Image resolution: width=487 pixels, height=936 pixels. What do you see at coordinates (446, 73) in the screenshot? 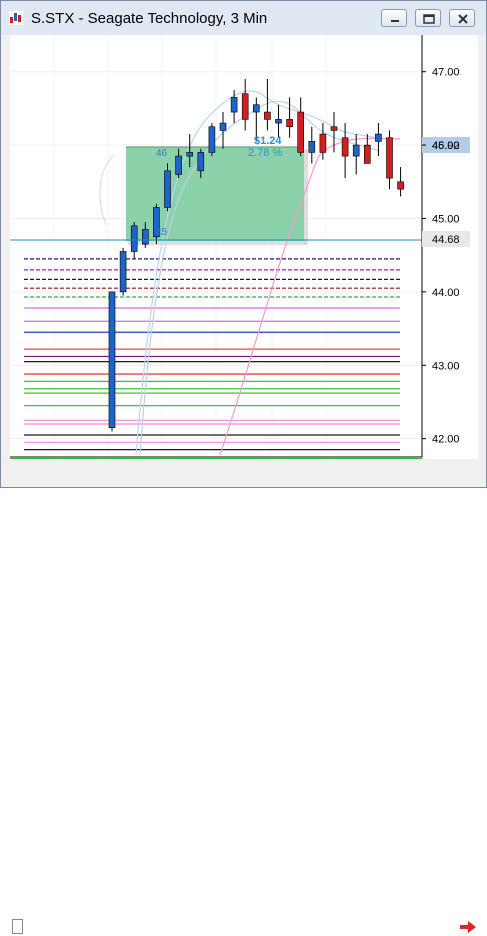
I see `y-tick-label: 47.00` at bounding box center [446, 73].